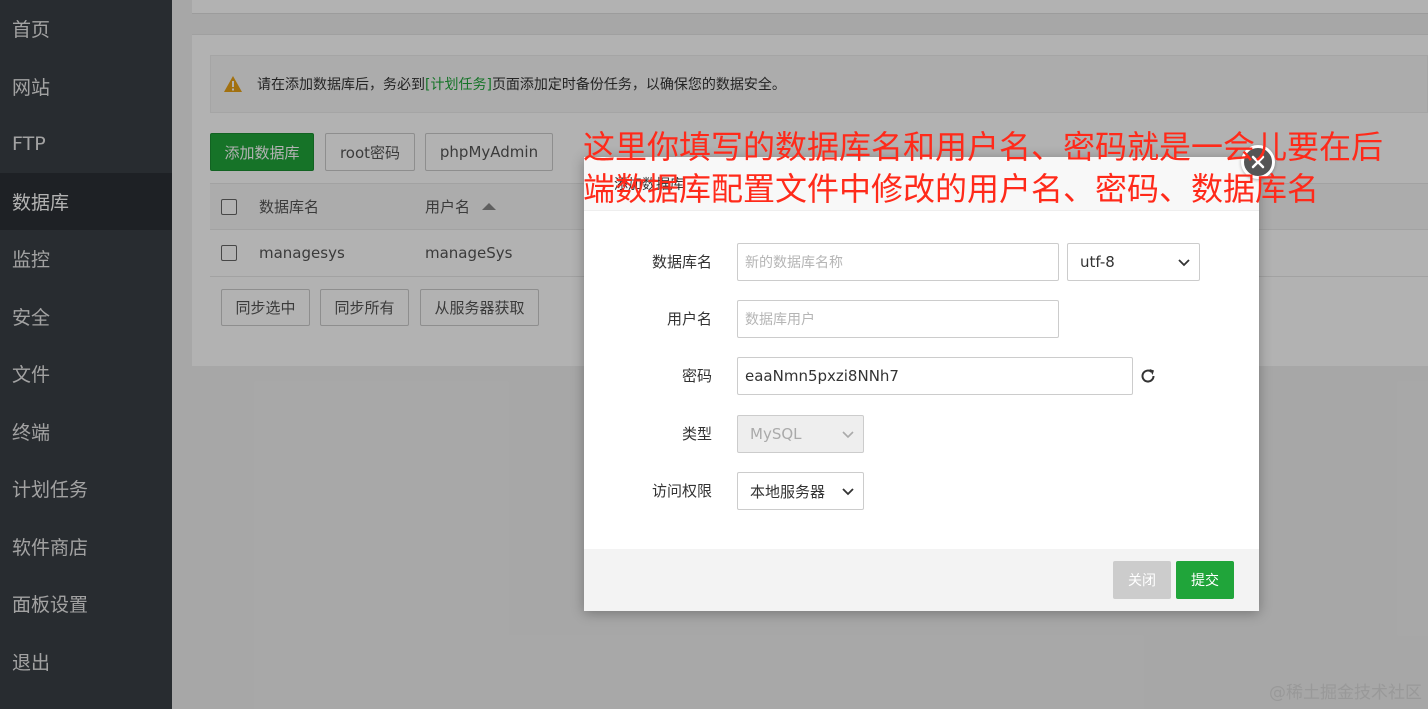 This screenshot has width=1428, height=709. What do you see at coordinates (1097, 262) in the screenshot?
I see `charset-value: utf-8` at bounding box center [1097, 262].